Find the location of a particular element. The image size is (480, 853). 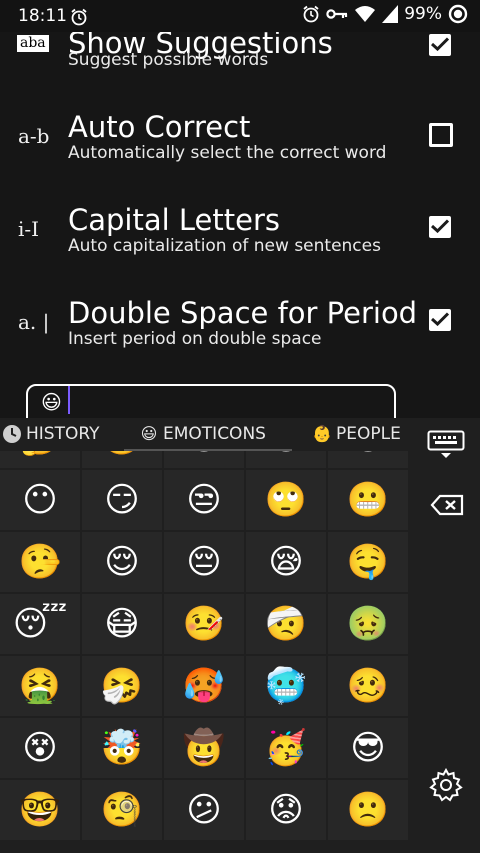

tab-label: PEOPLE is located at coordinates (368, 434).